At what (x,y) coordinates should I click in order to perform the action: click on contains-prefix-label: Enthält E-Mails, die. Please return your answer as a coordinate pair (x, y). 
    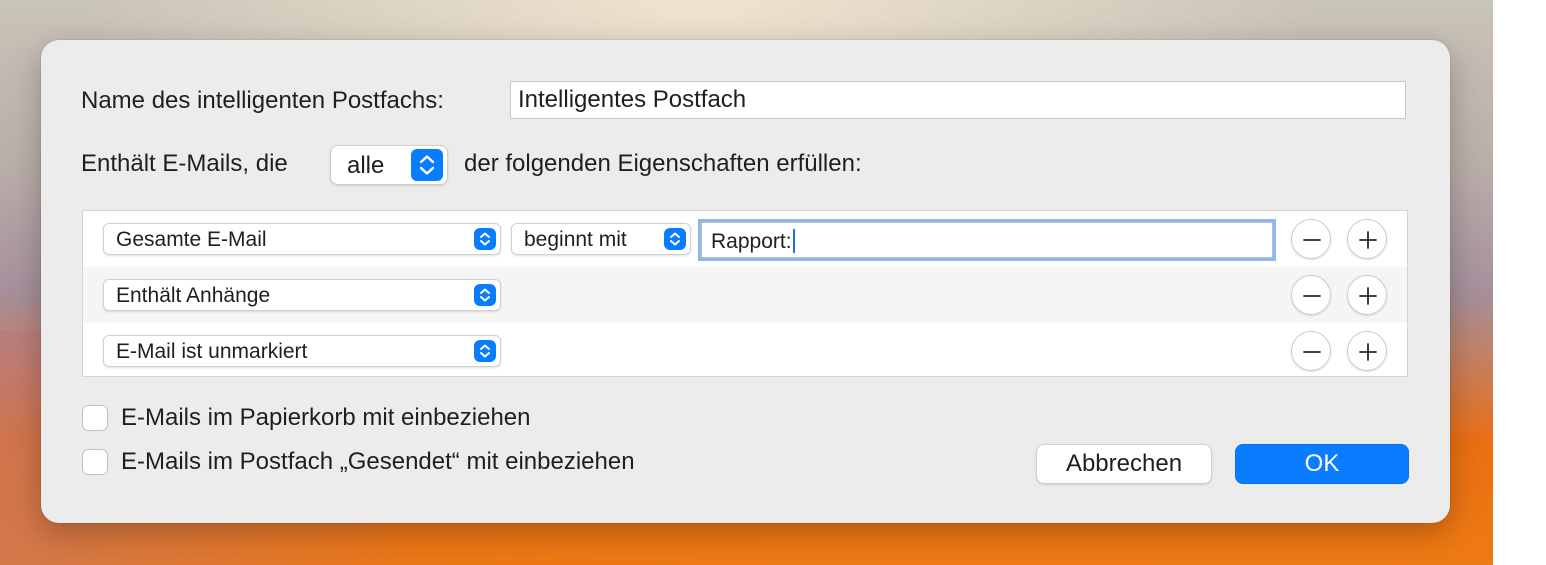
    Looking at the image, I should click on (184, 163).